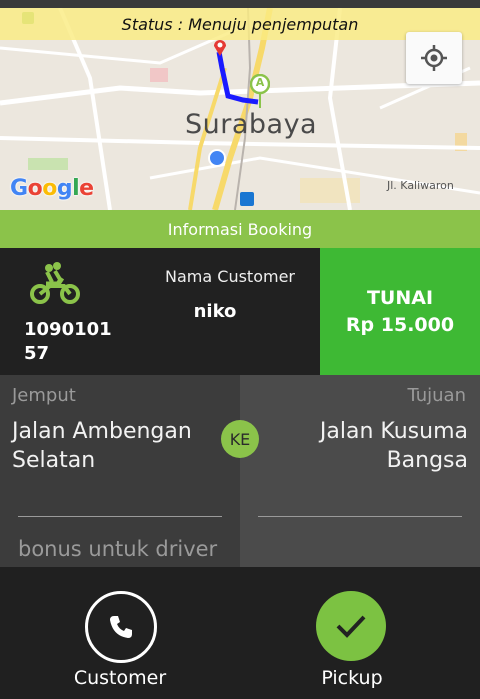  Describe the element at coordinates (360, 516) in the screenshot. I see `destination-divider` at that location.